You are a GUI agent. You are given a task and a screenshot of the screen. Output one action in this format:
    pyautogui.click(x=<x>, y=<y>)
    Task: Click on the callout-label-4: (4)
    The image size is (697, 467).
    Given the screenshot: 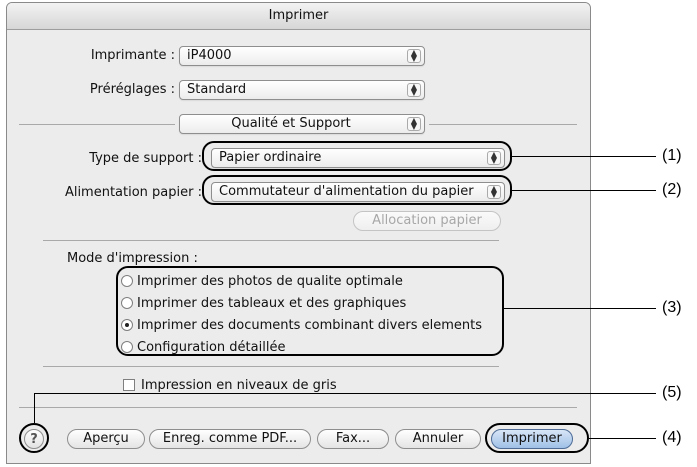 What is the action you would take?
    pyautogui.click(x=672, y=437)
    